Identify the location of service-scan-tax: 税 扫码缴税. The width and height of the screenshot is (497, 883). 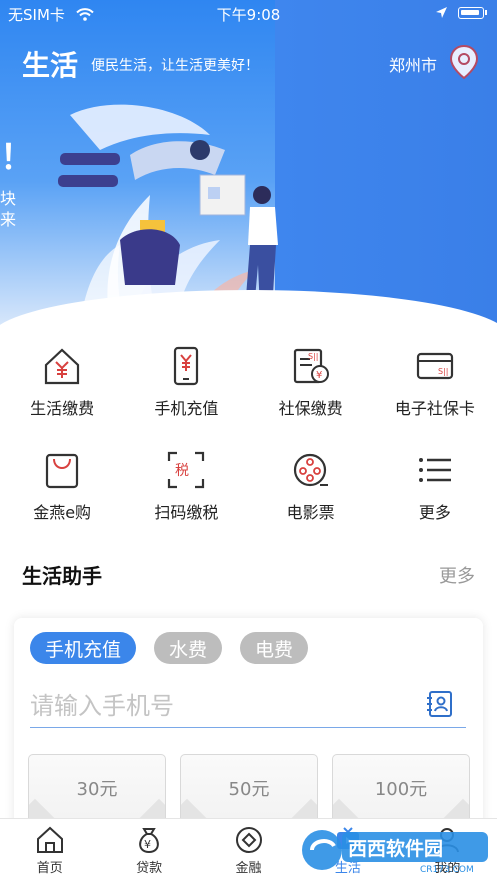
(186, 491).